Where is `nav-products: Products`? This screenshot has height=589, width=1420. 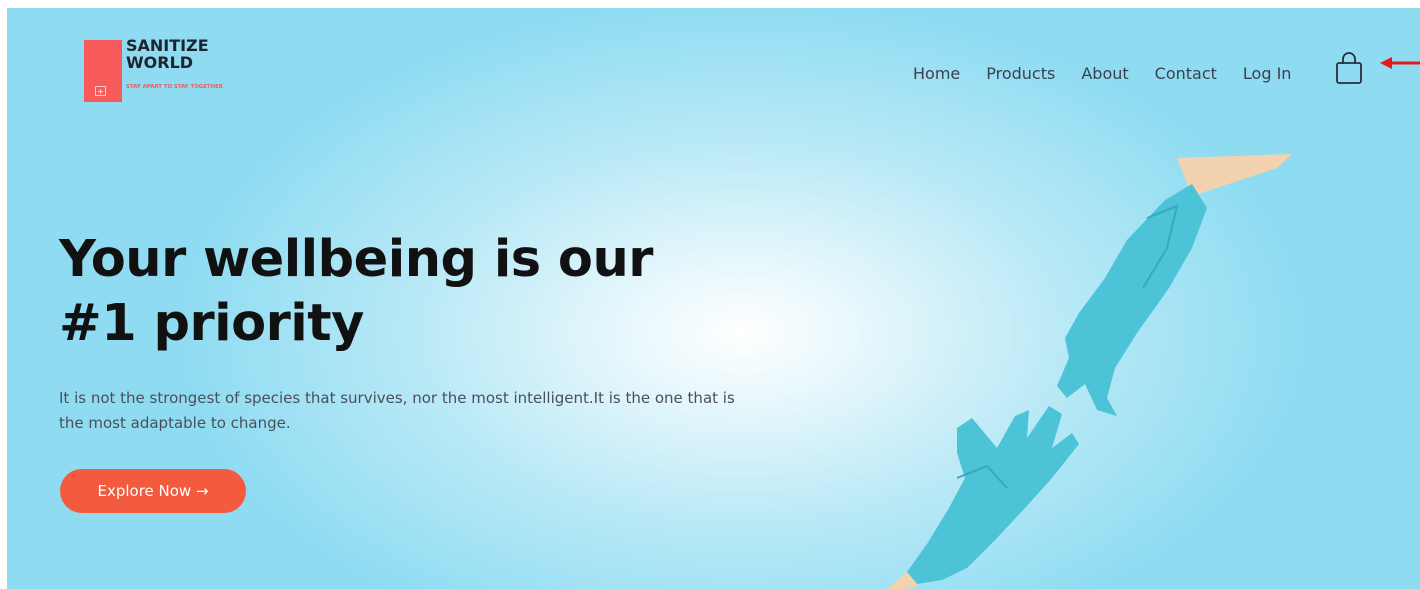 nav-products: Products is located at coordinates (1020, 73).